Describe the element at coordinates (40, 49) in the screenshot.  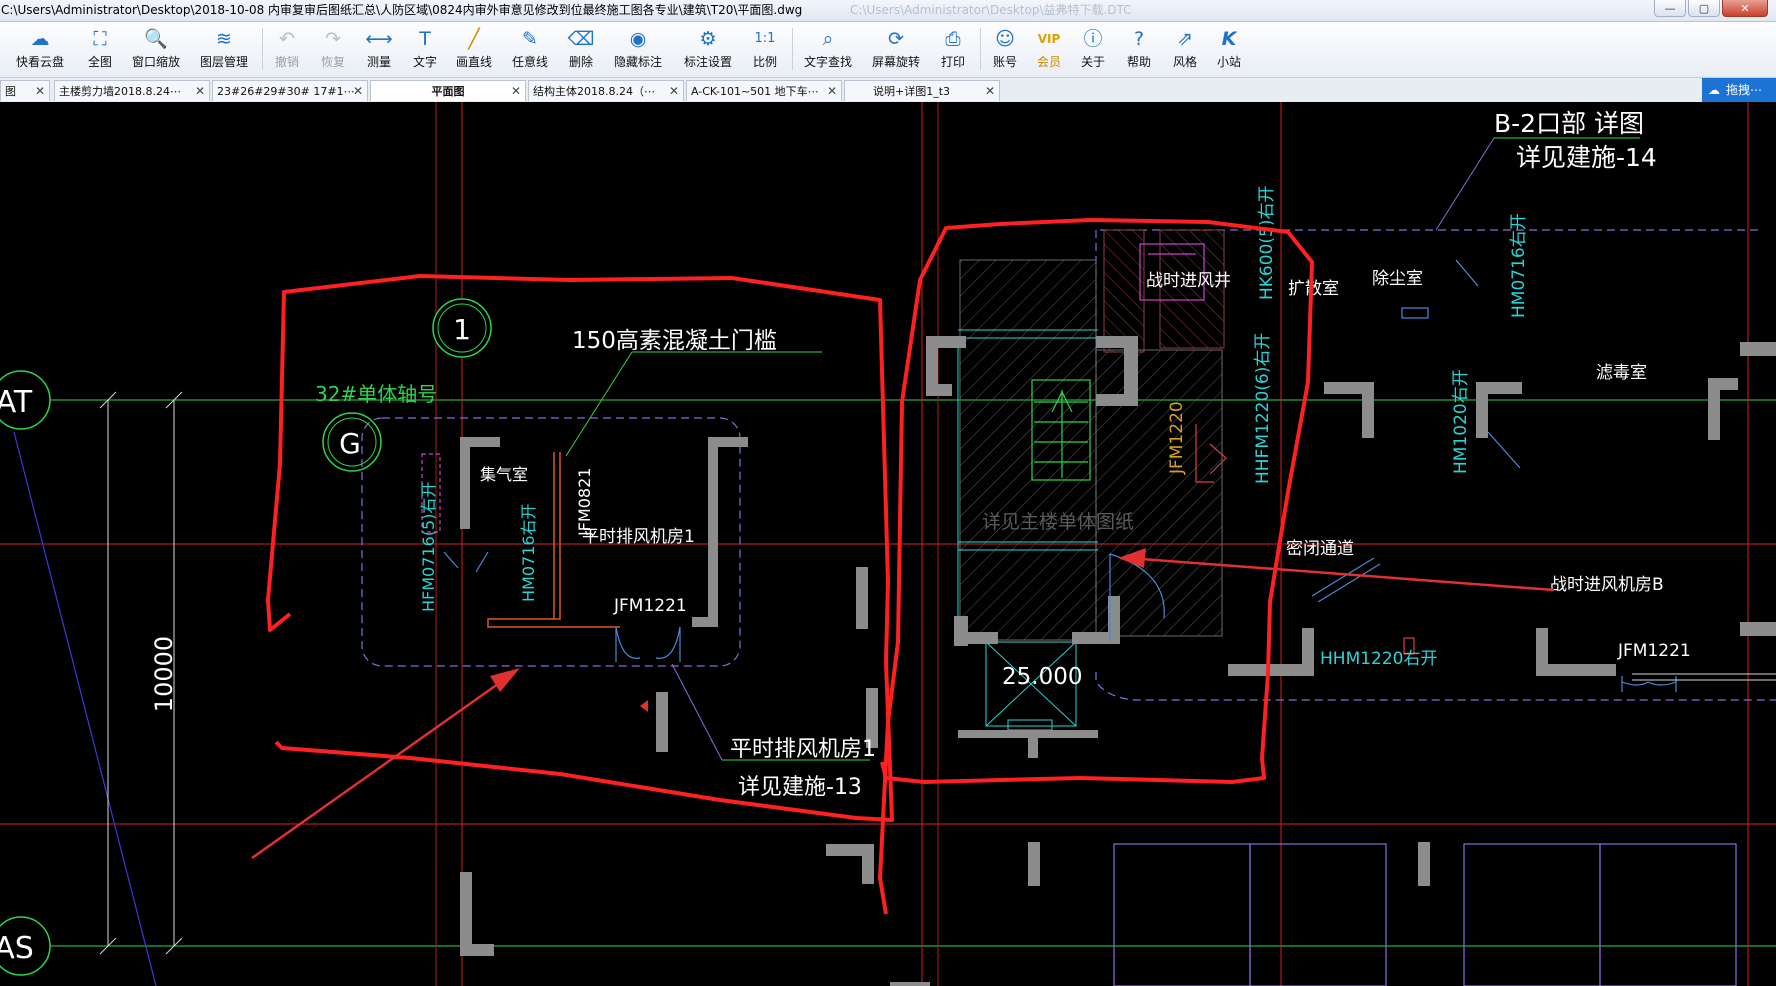
I see `cloud-drive-button: ☁ 快看云盘` at that location.